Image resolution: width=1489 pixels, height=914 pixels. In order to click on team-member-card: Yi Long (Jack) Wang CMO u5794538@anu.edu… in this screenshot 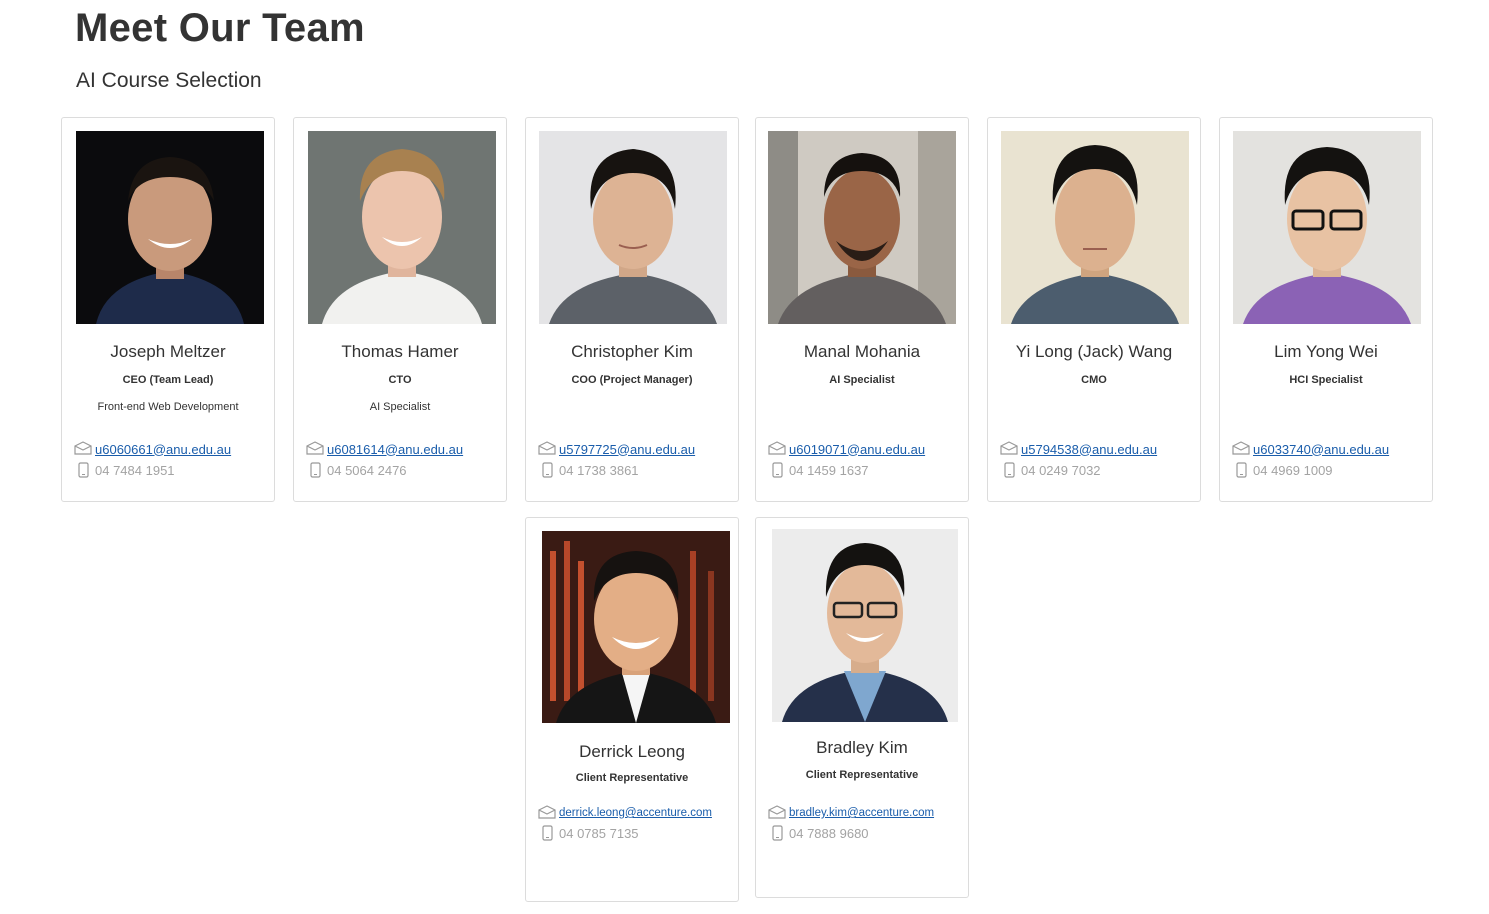, I will do `click(1094, 309)`.